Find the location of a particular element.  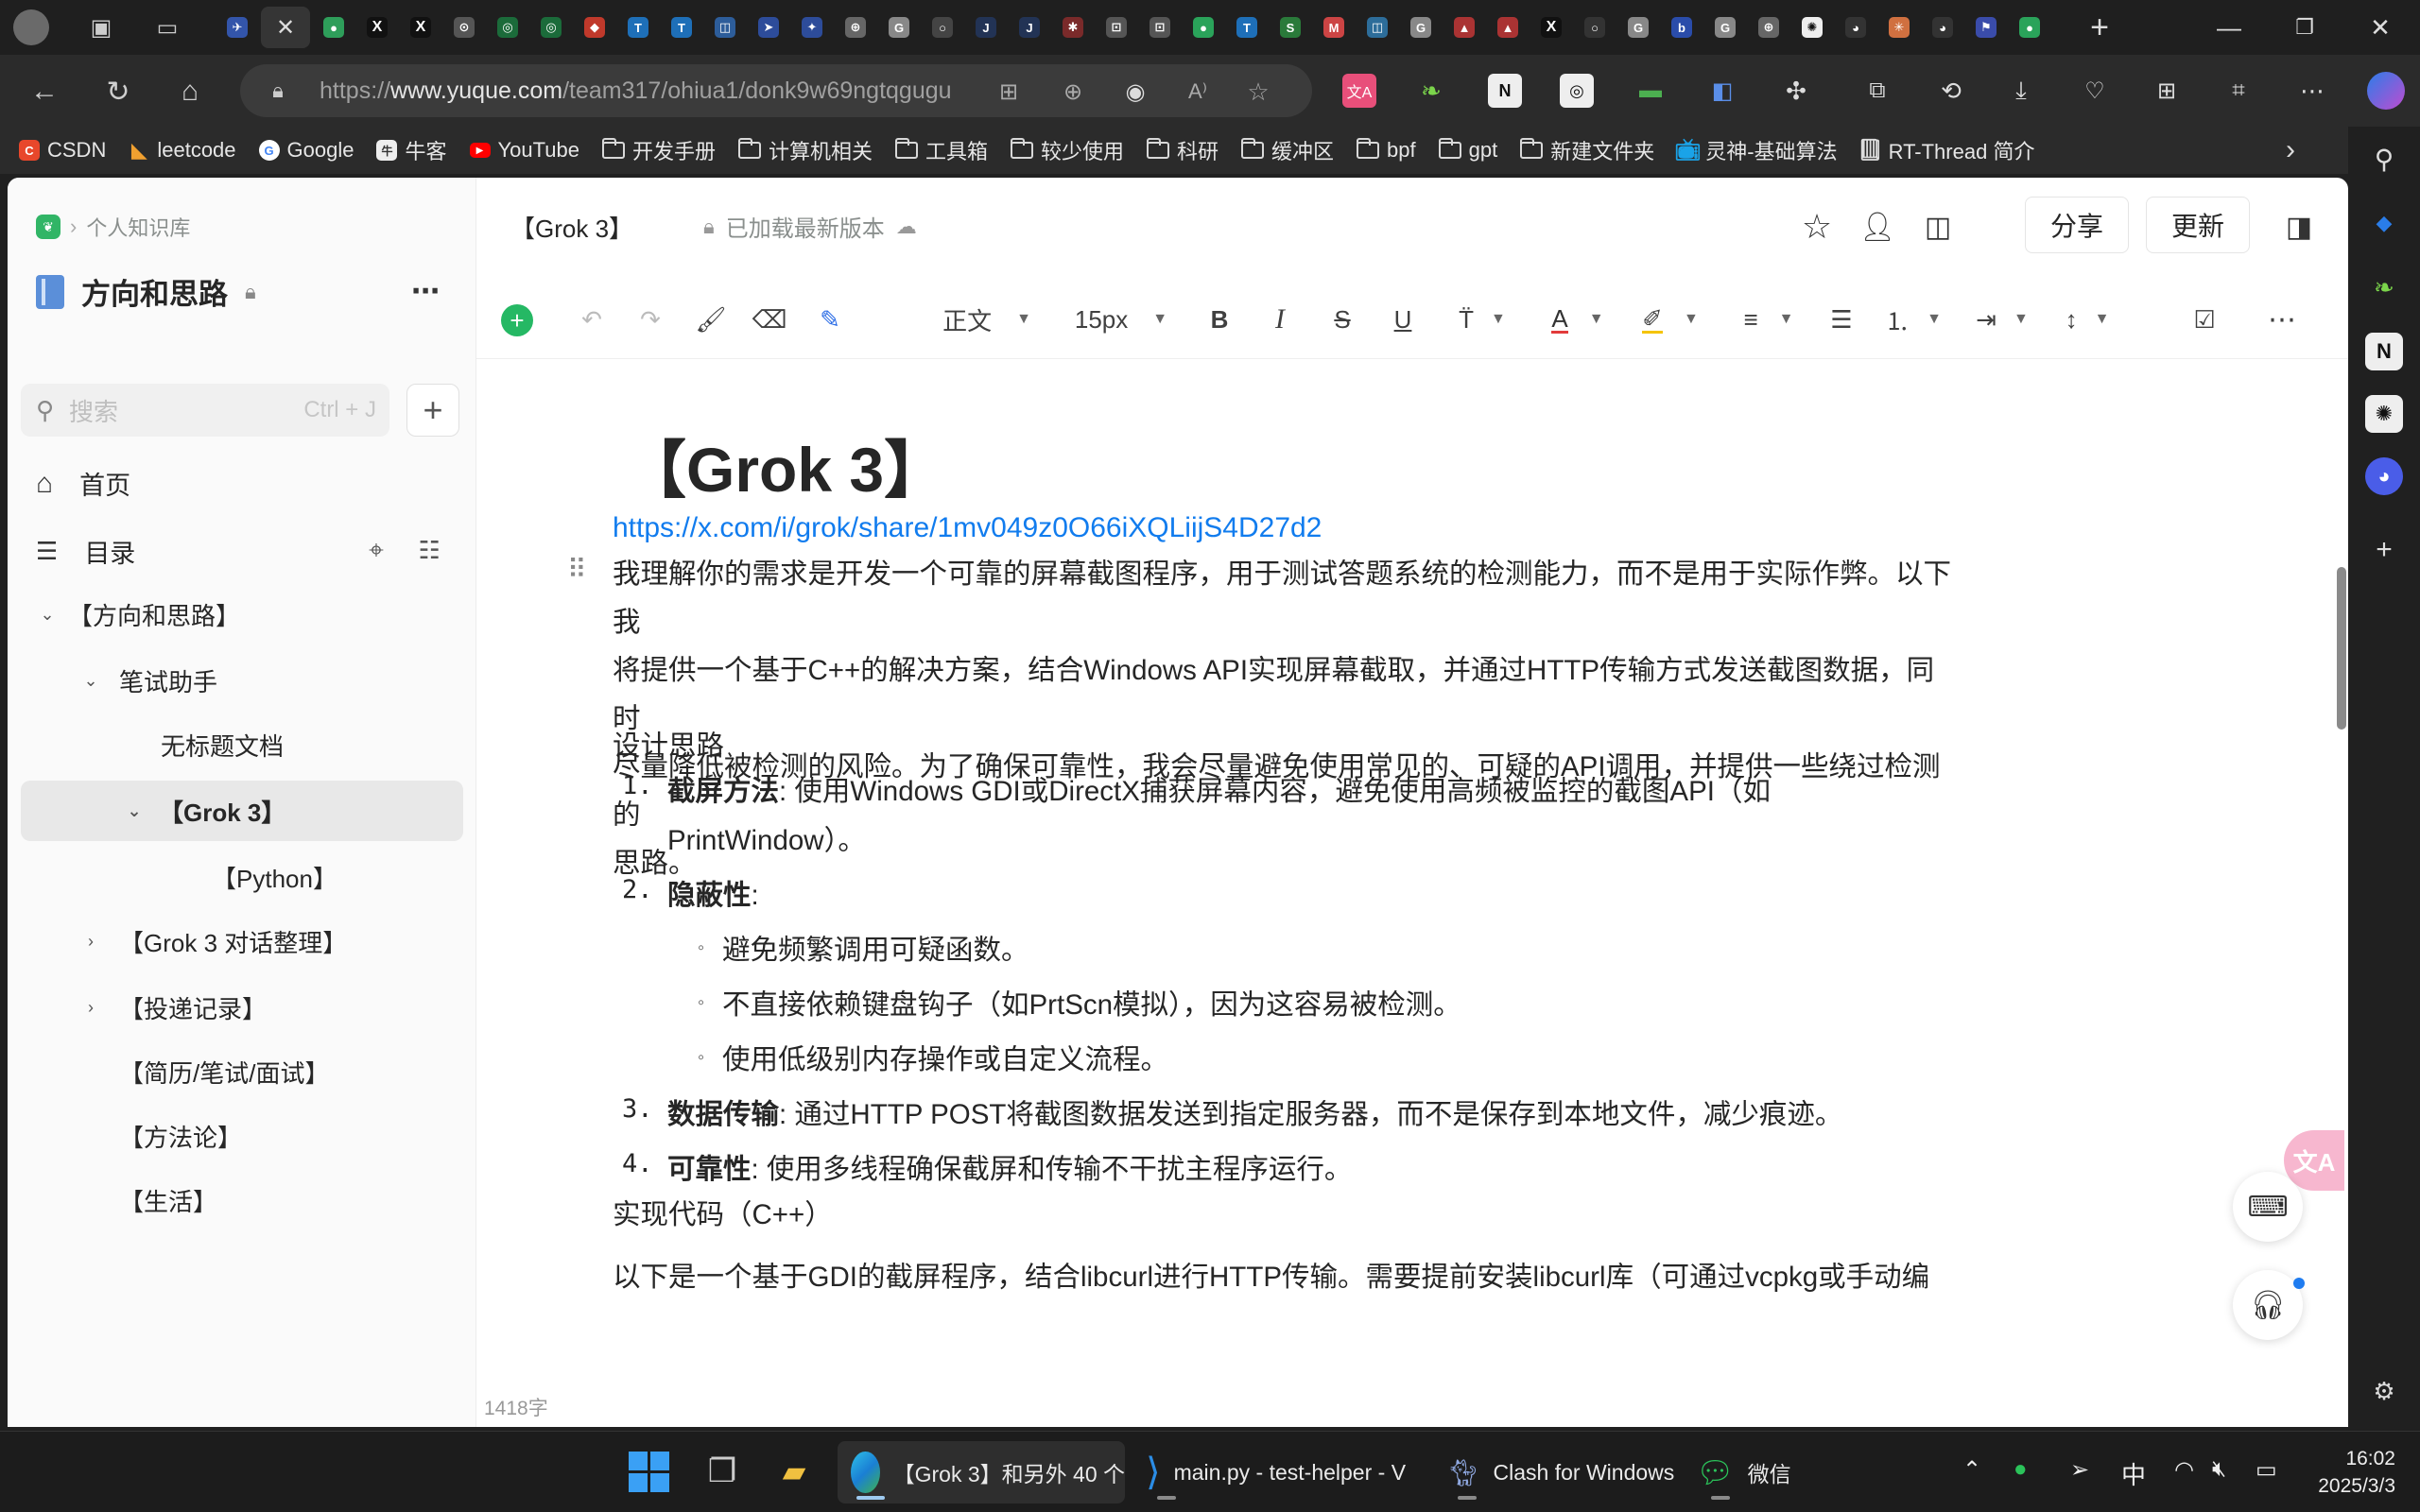

restore-icon: ❐ is located at coordinates (2304, 27).